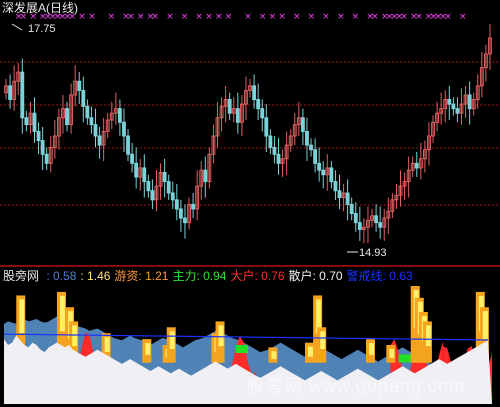 The width and height of the screenshot is (500, 407). I want to click on legend-item: 散户: 0.70, so click(315, 276).